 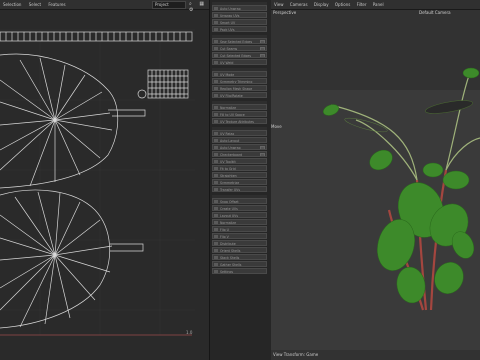 What do you see at coordinates (35, 4) in the screenshot?
I see `menu-select: Select` at bounding box center [35, 4].